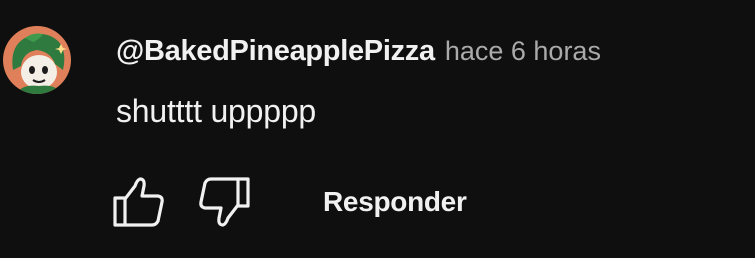 The image size is (755, 258). I want to click on thumbs-down-icon, so click(224, 202).